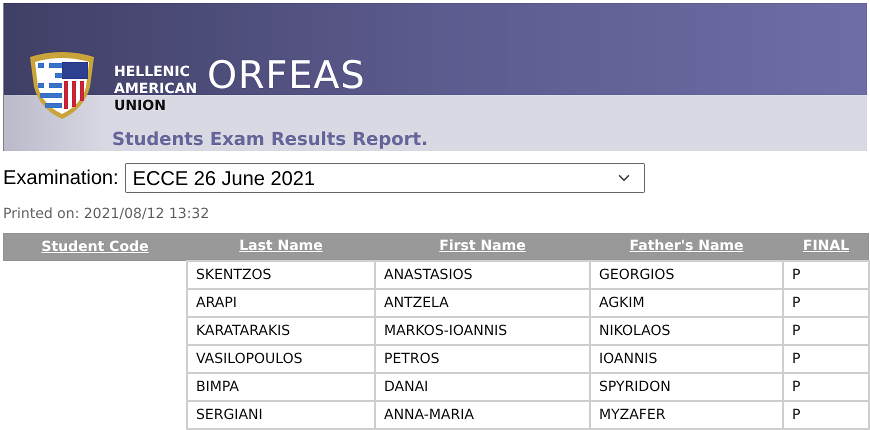 The width and height of the screenshot is (870, 430). Describe the element at coordinates (686, 359) in the screenshot. I see `table-cell: IOANNIS` at that location.